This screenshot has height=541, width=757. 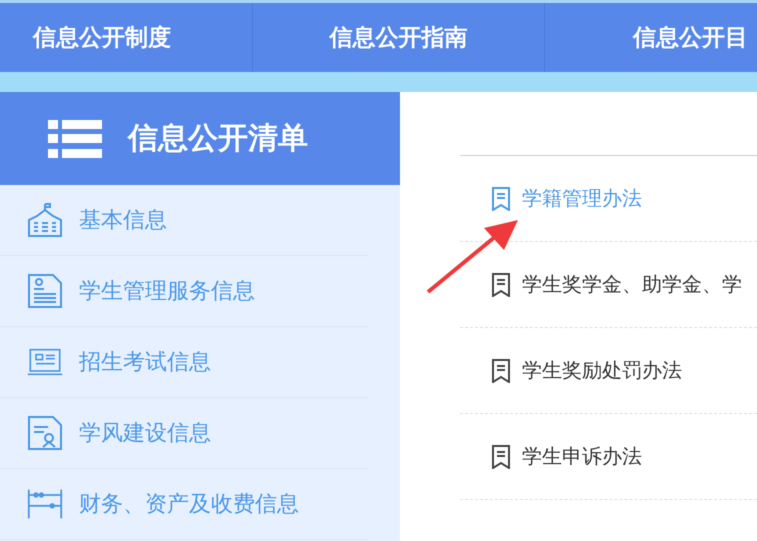 What do you see at coordinates (184, 220) in the screenshot?
I see `sidebar-item: 基本信息` at bounding box center [184, 220].